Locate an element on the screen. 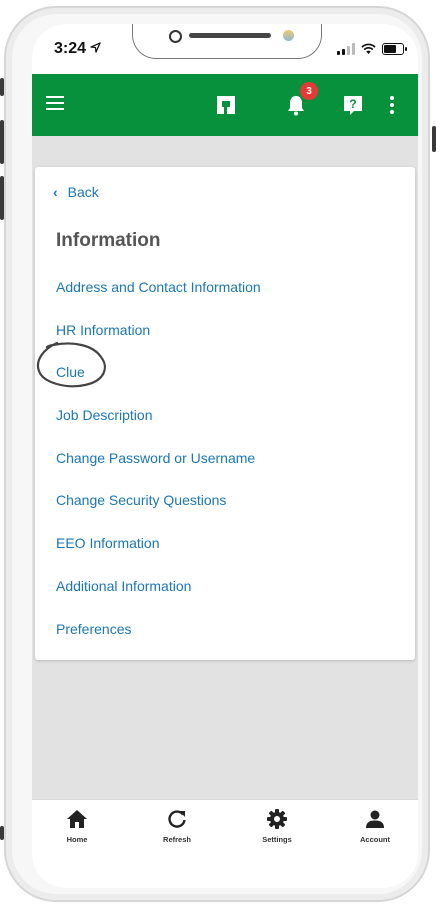 The width and height of the screenshot is (436, 907). status-icons is located at coordinates (372, 48).